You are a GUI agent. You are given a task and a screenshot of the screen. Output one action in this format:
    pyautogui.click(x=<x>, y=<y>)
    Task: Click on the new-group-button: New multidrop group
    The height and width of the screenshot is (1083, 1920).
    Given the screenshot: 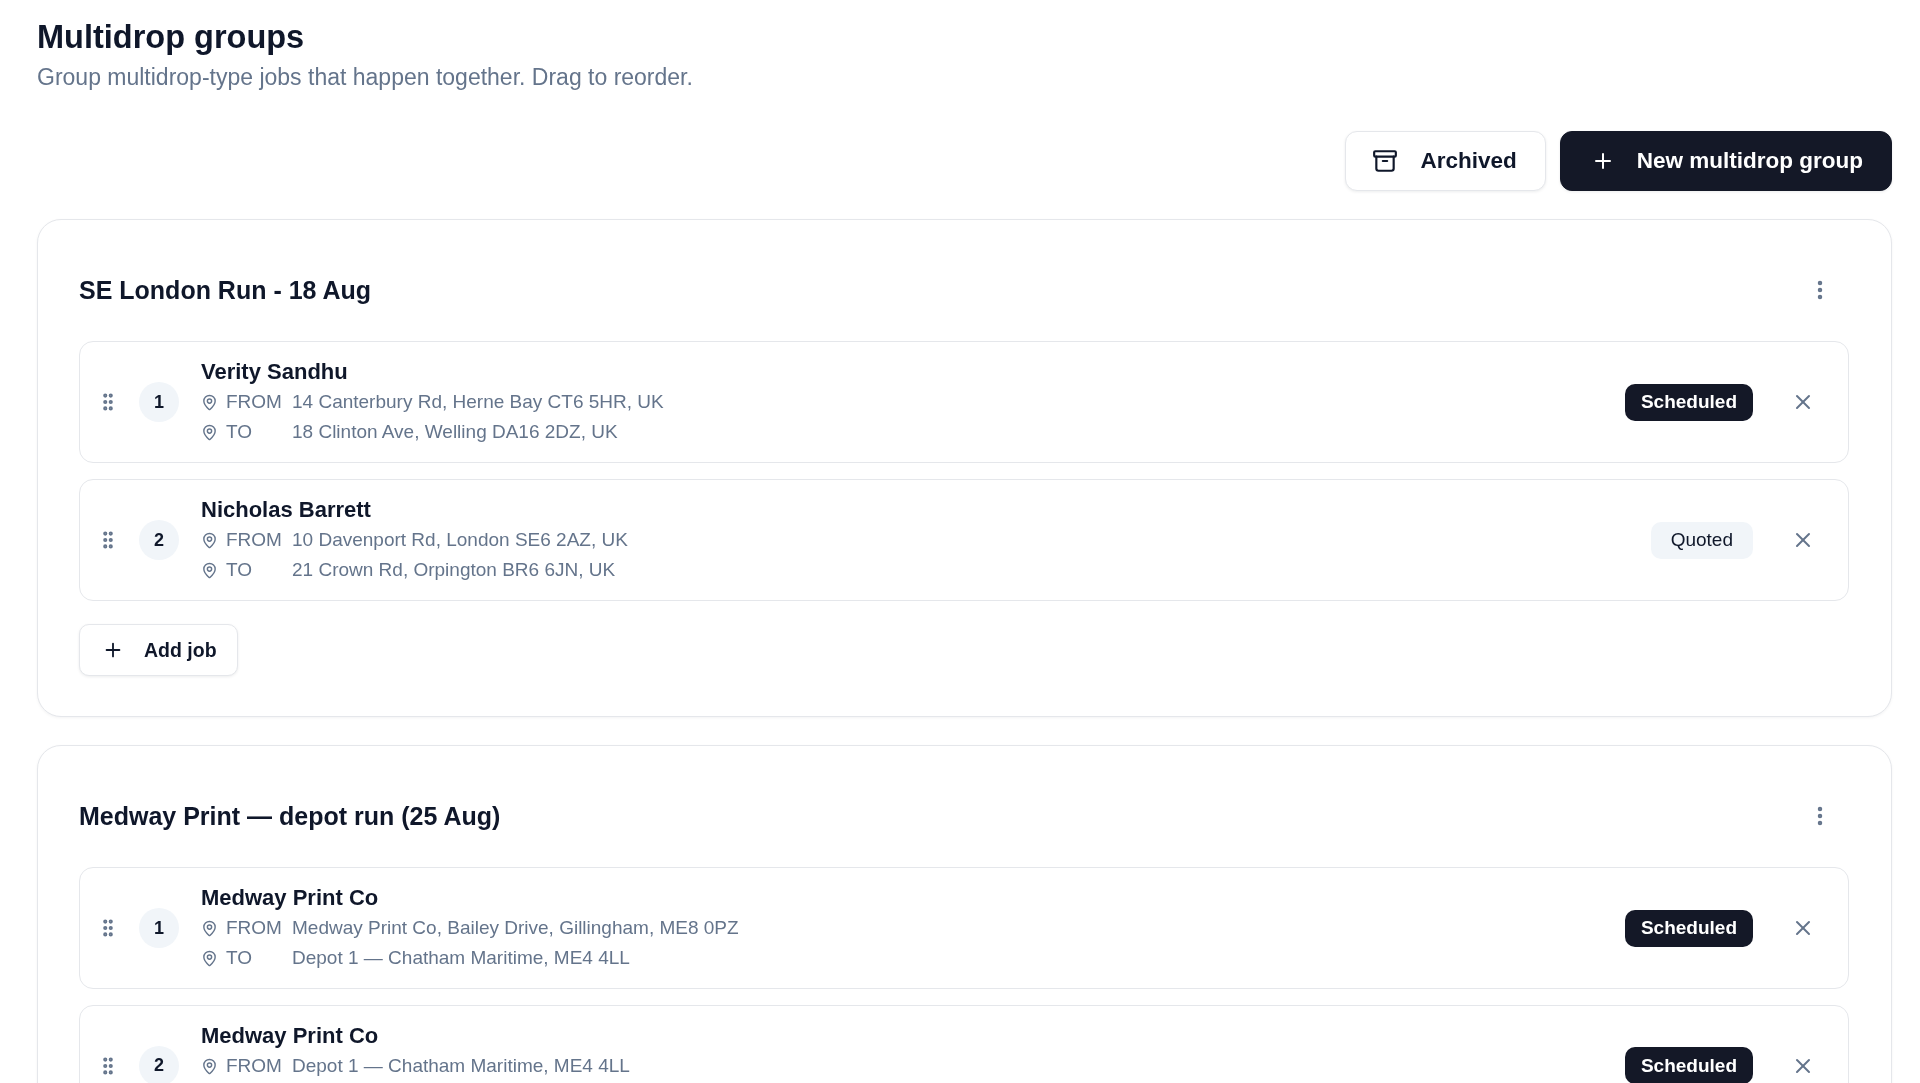 What is the action you would take?
    pyautogui.click(x=1725, y=161)
    